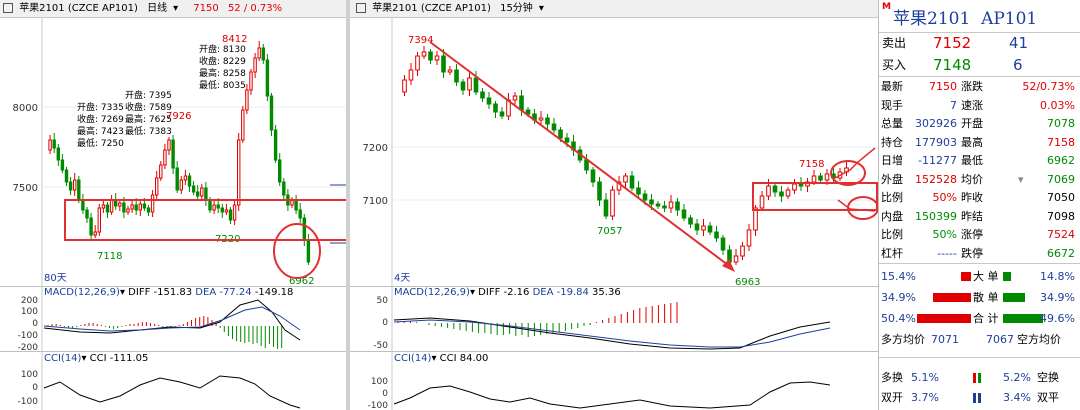 The height and width of the screenshot is (410, 1080). Describe the element at coordinates (1061, 123) in the screenshot. I see `stat-value: 7078` at that location.